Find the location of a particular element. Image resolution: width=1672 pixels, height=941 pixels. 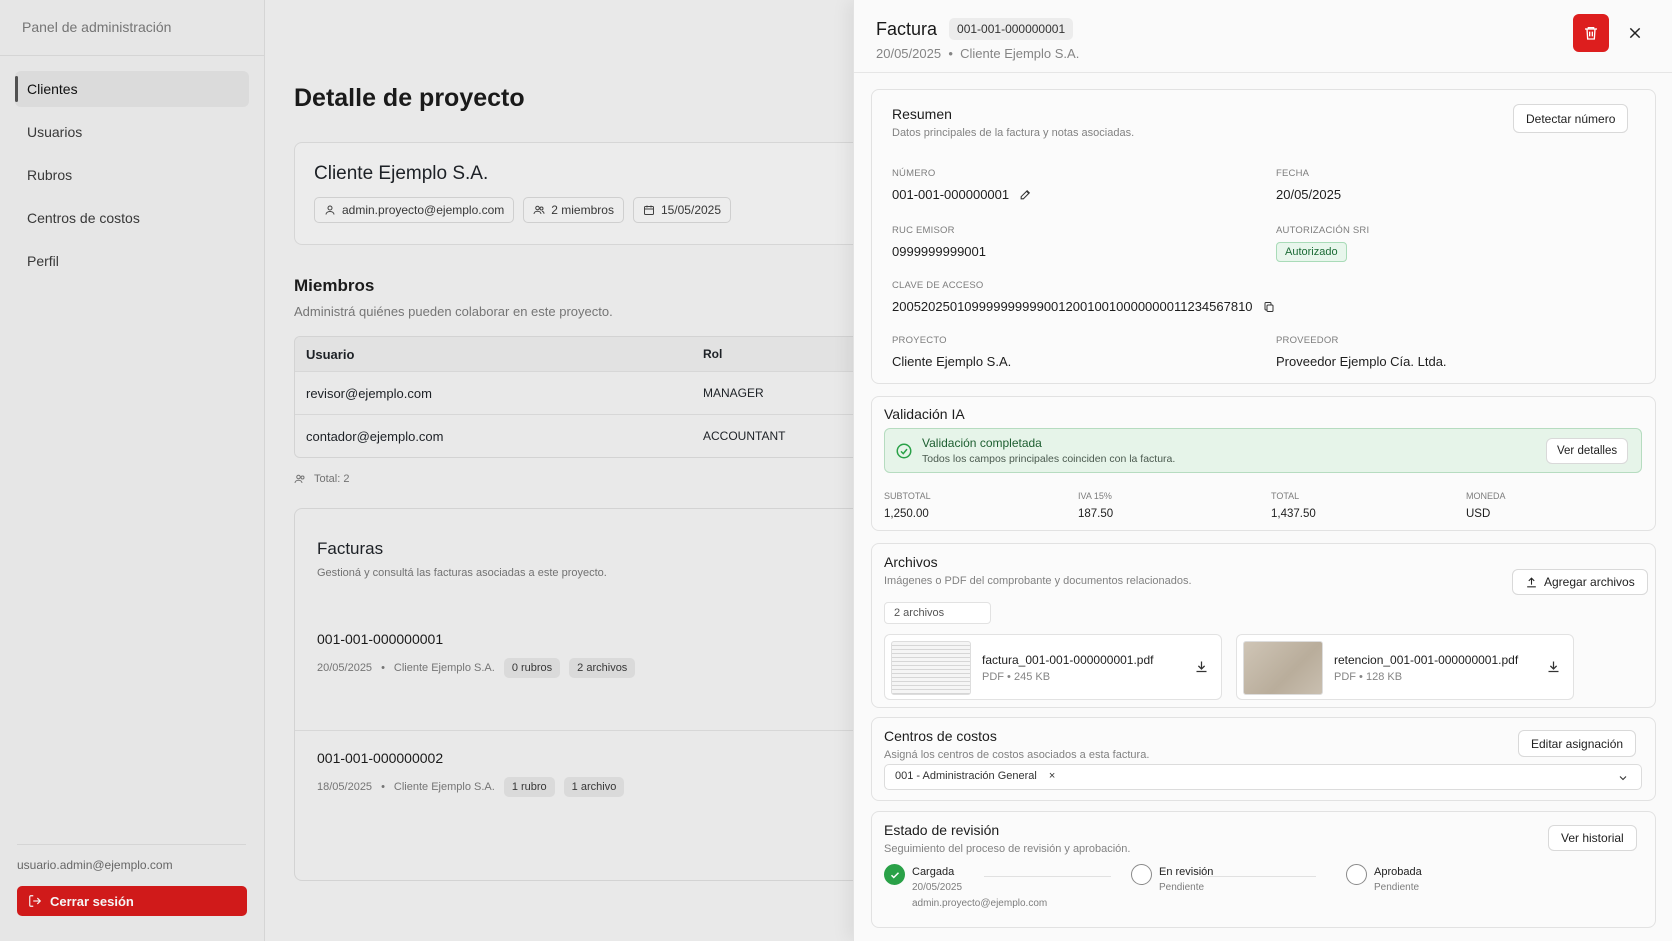

cost-center-tag: 001 - Administración General × is located at coordinates (975, 776).